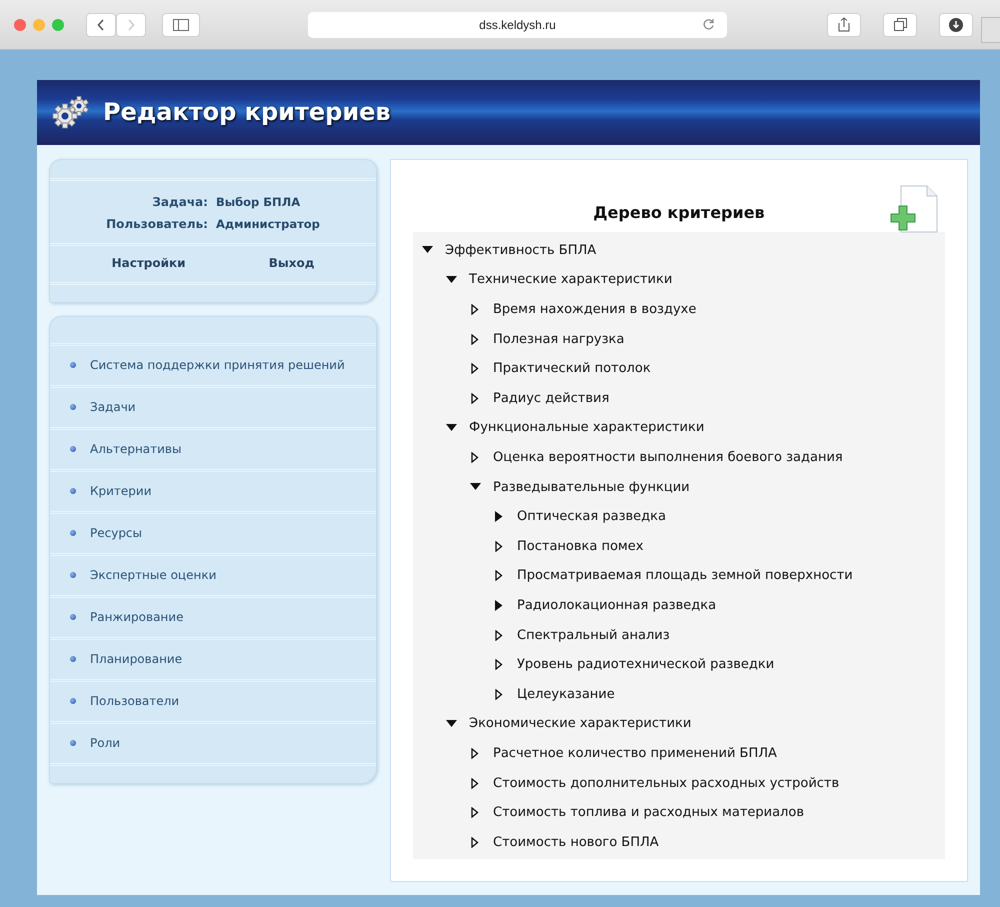 The image size is (1000, 907). What do you see at coordinates (137, 617) in the screenshot?
I see `nav-link: Ранжирование` at bounding box center [137, 617].